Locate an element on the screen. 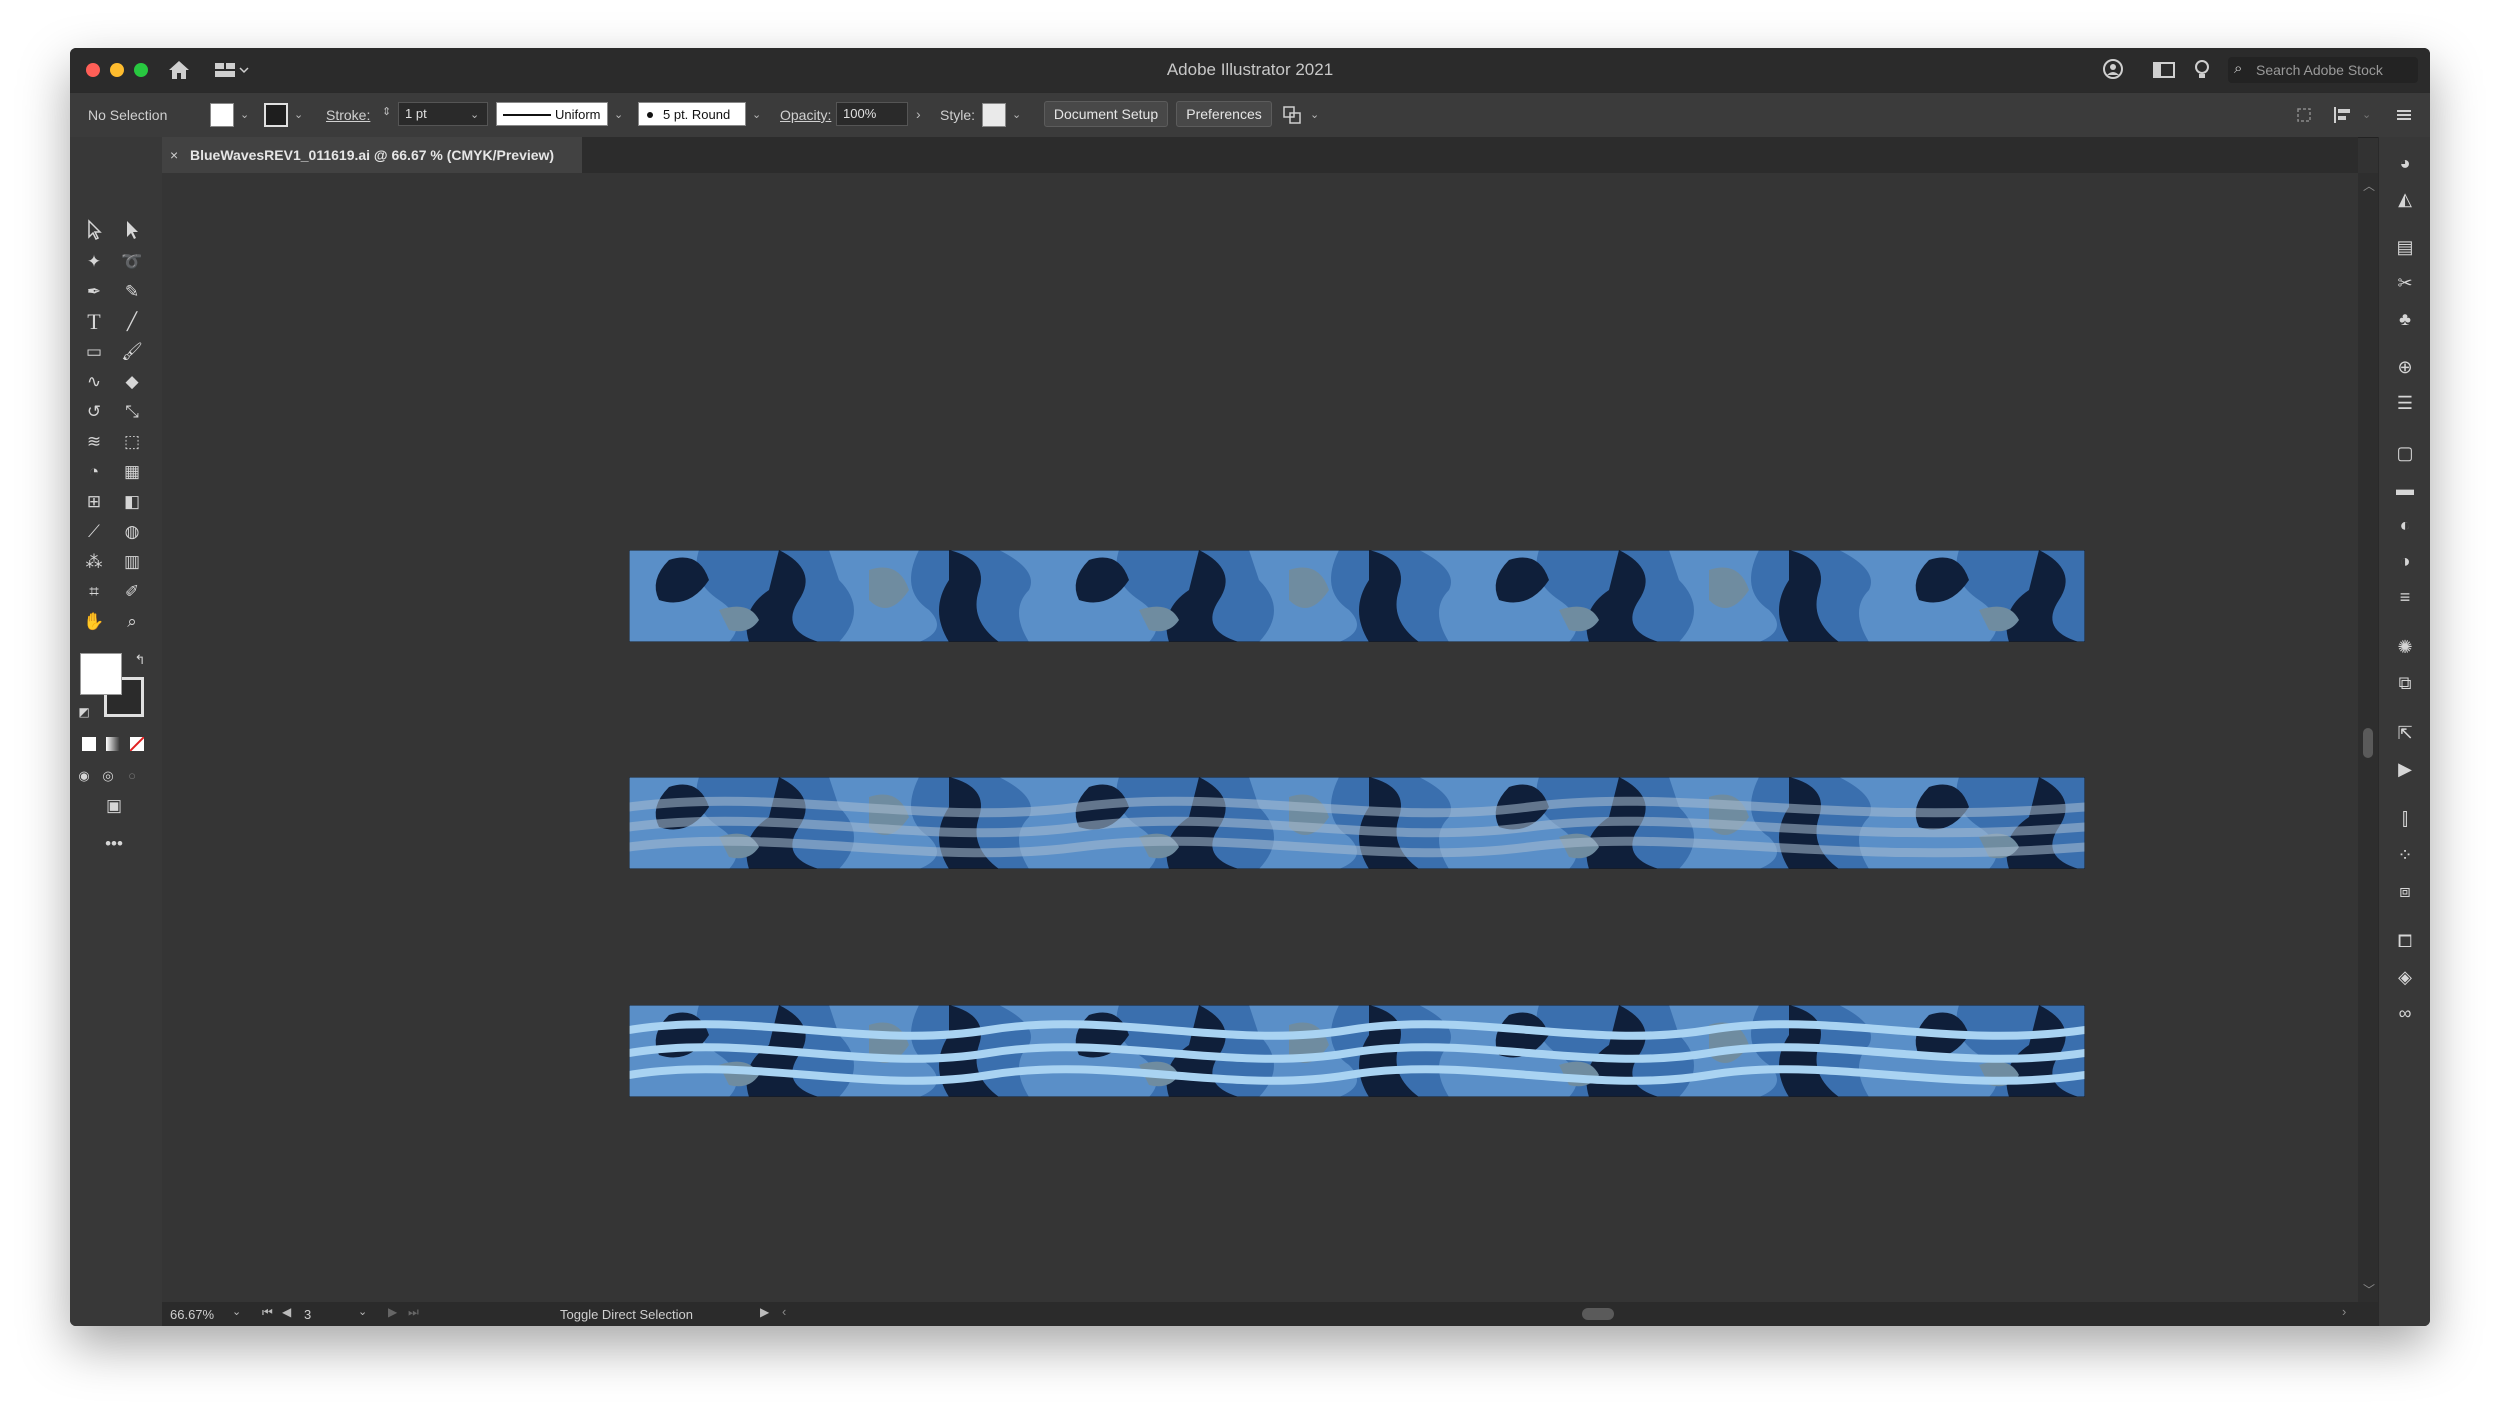 This screenshot has width=2500, height=1419. rectangle-tool-icon: ▭ is located at coordinates (94, 352).